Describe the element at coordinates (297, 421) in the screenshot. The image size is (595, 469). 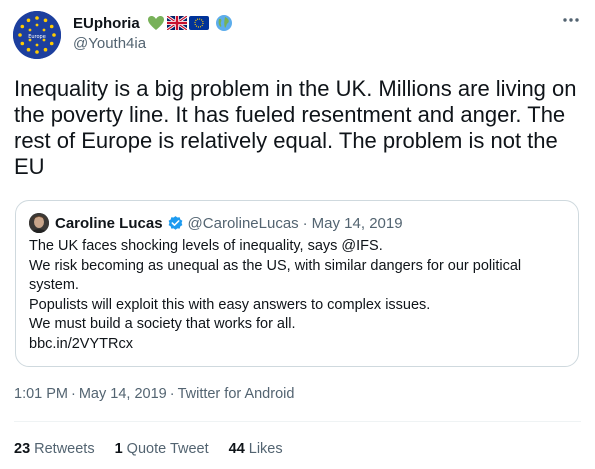
I see `divider` at that location.